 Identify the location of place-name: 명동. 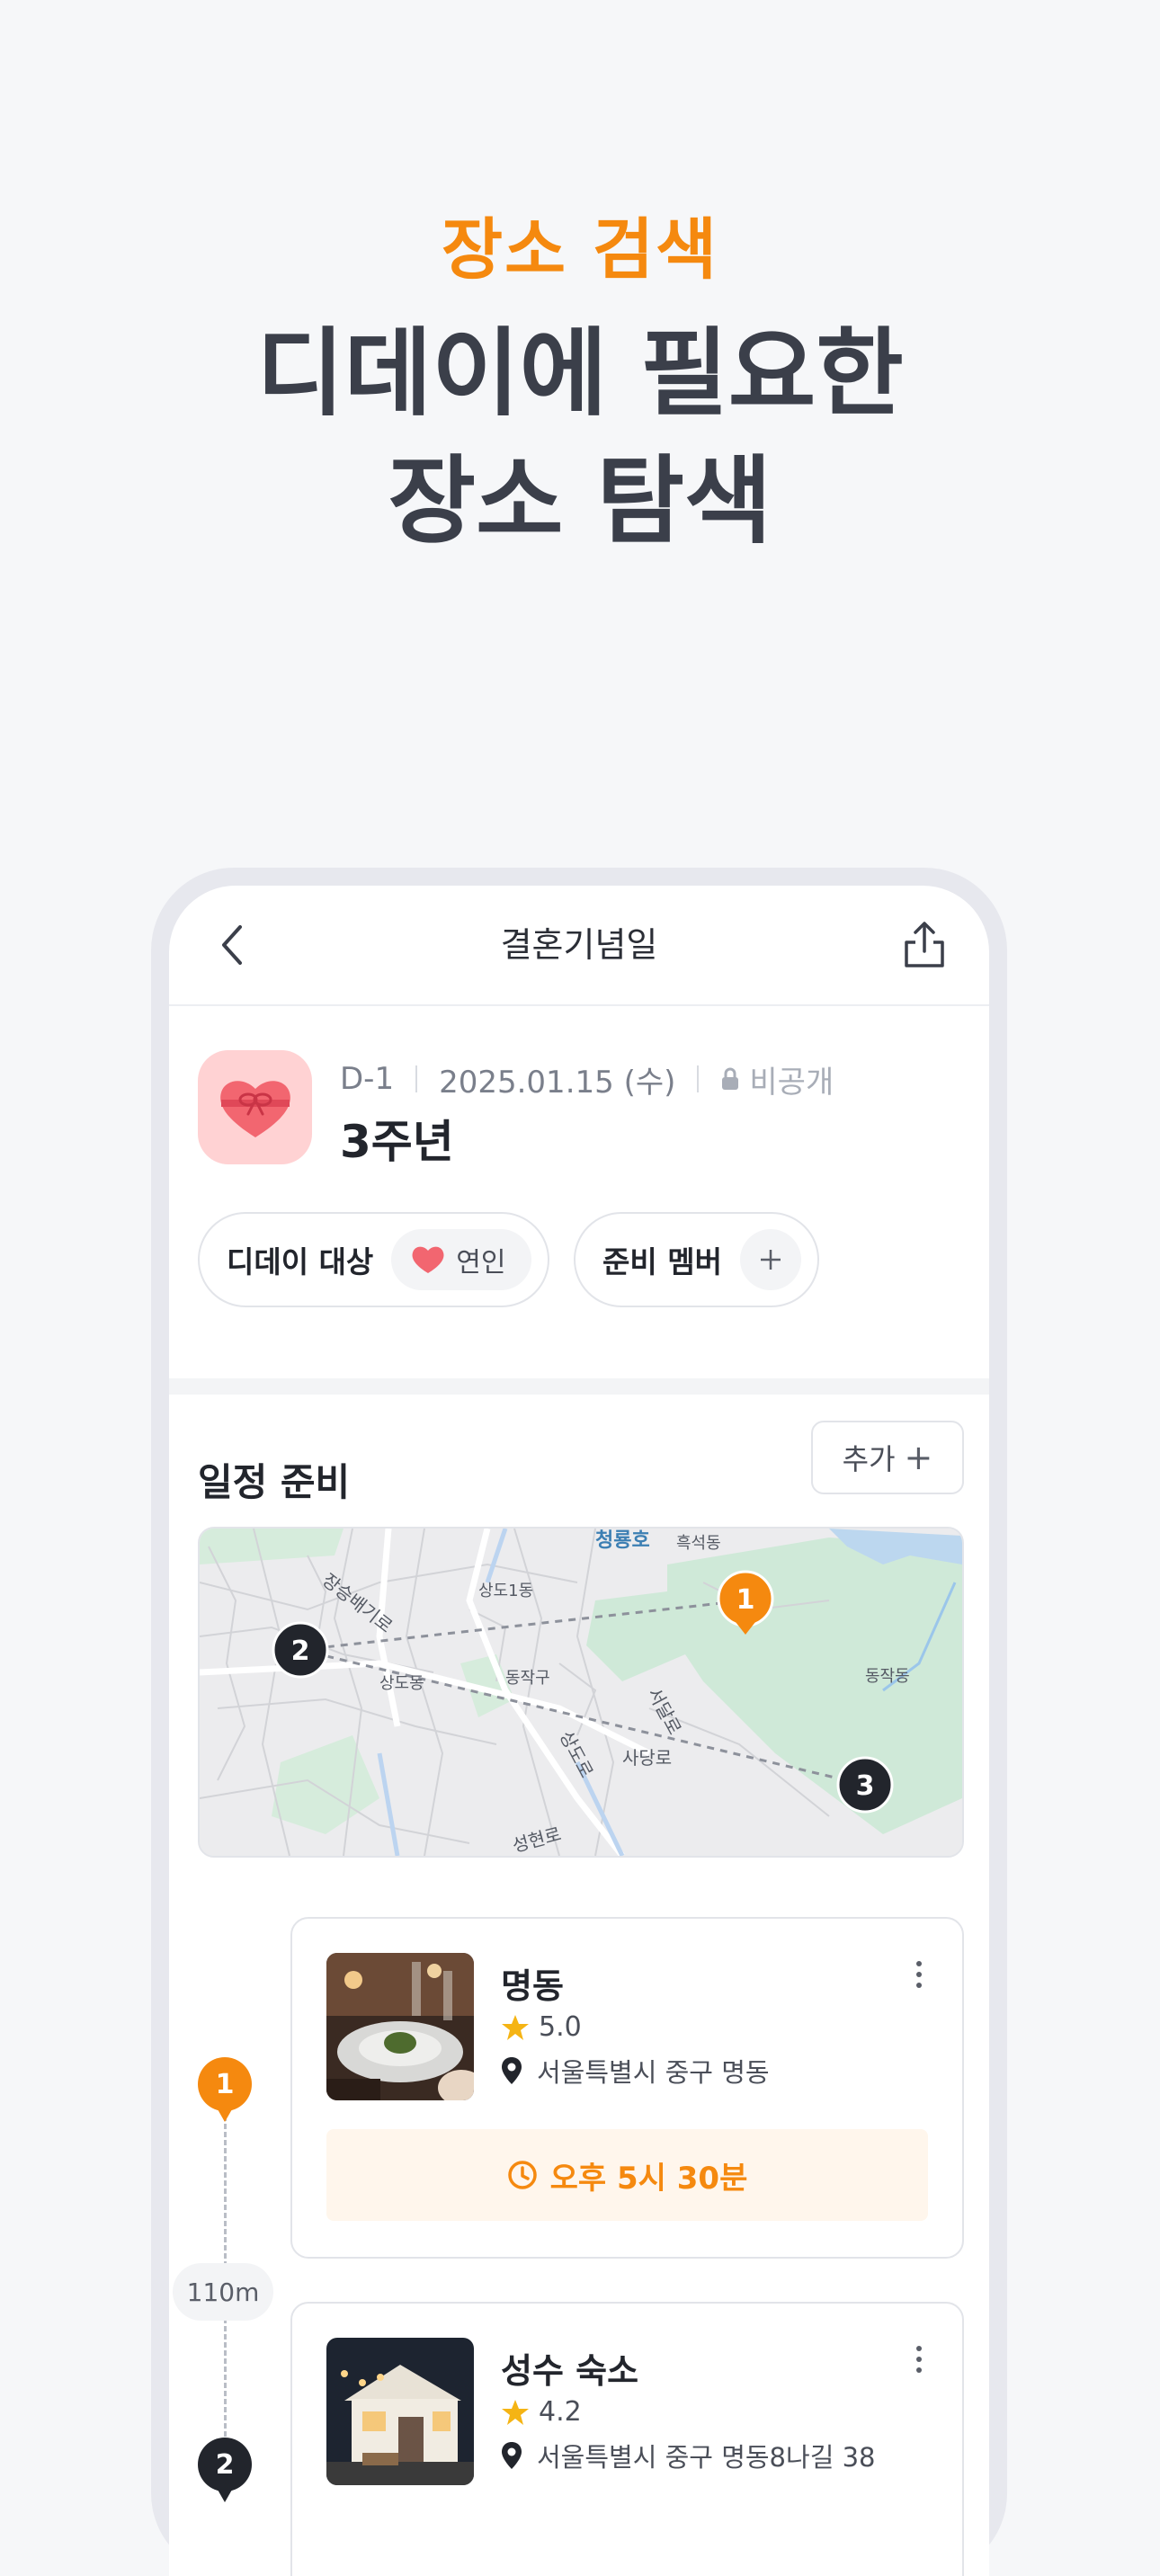
(532, 1986).